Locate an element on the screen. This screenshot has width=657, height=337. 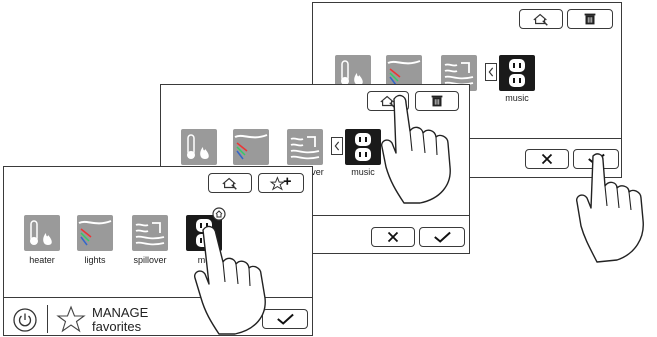
confirm-button is located at coordinates (442, 237).